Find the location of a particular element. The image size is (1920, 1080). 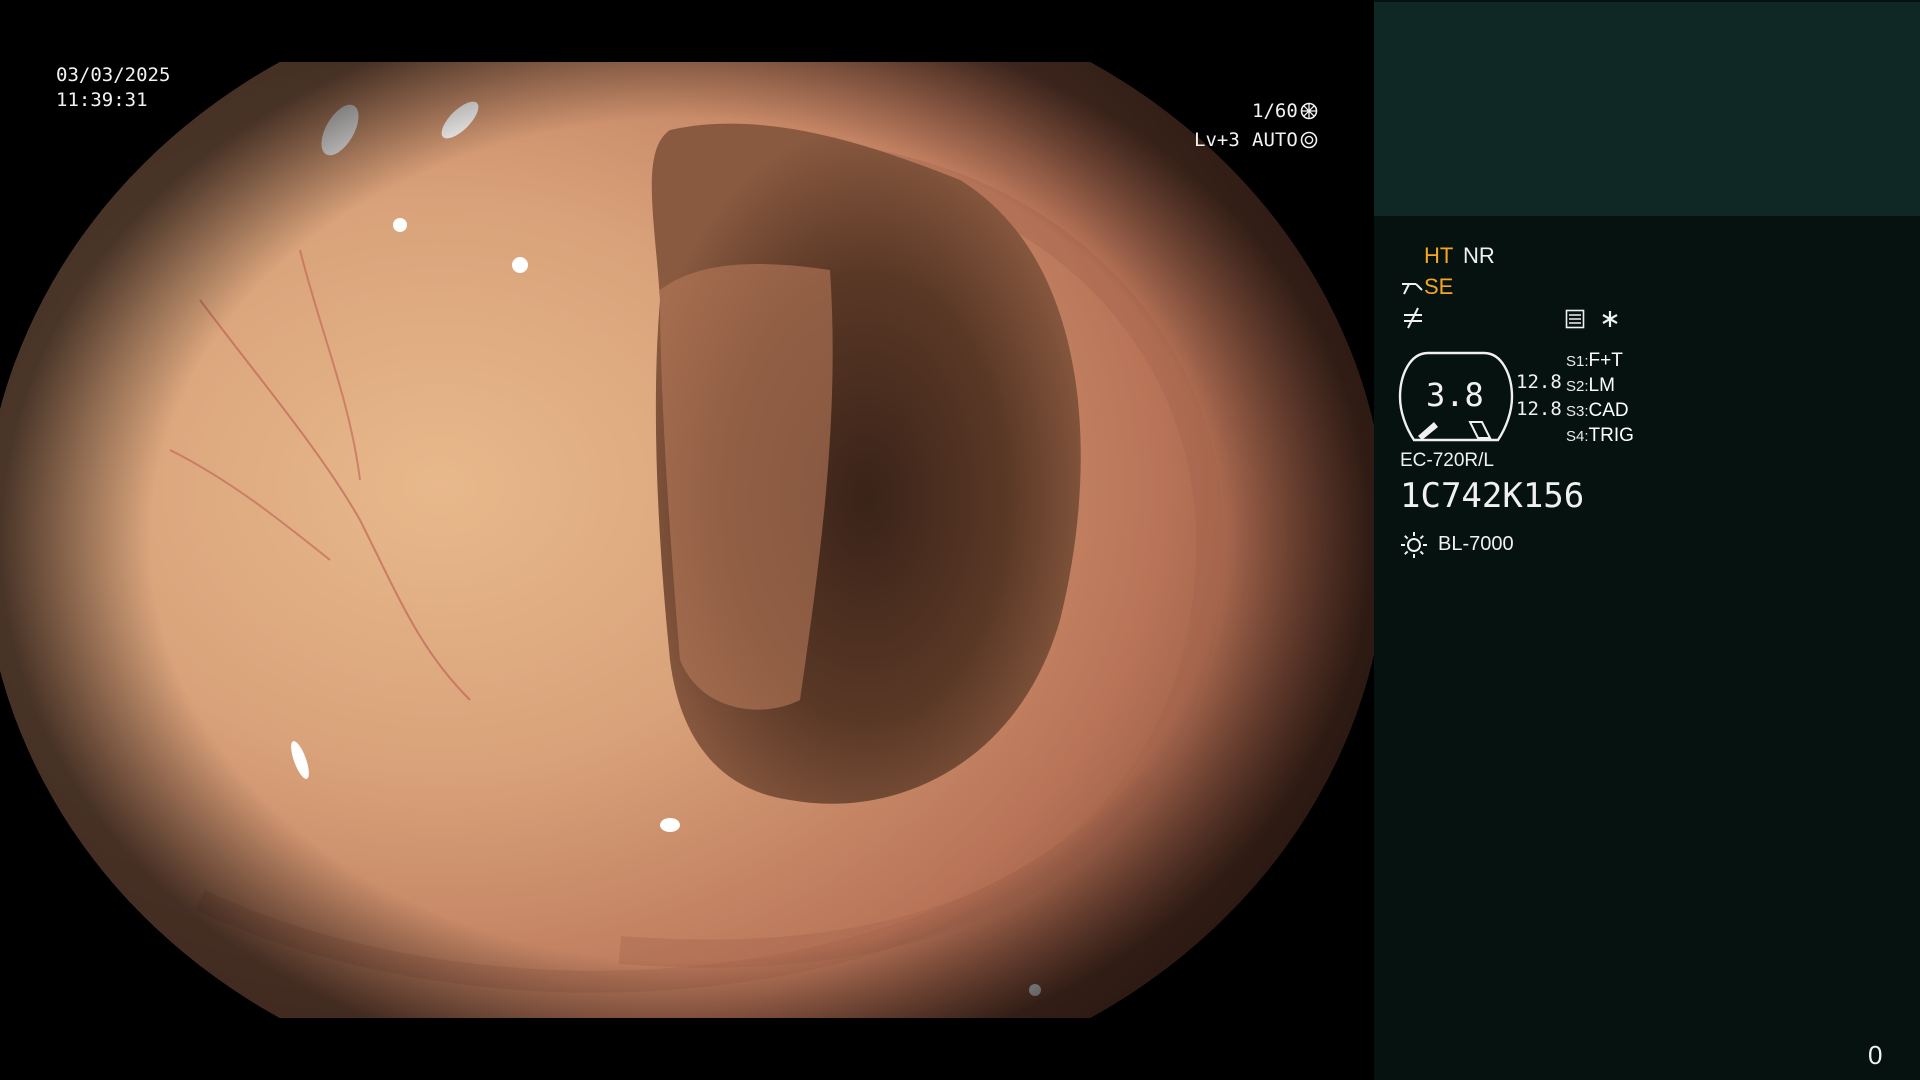

ht-indicator: HT is located at coordinates (1439, 255).